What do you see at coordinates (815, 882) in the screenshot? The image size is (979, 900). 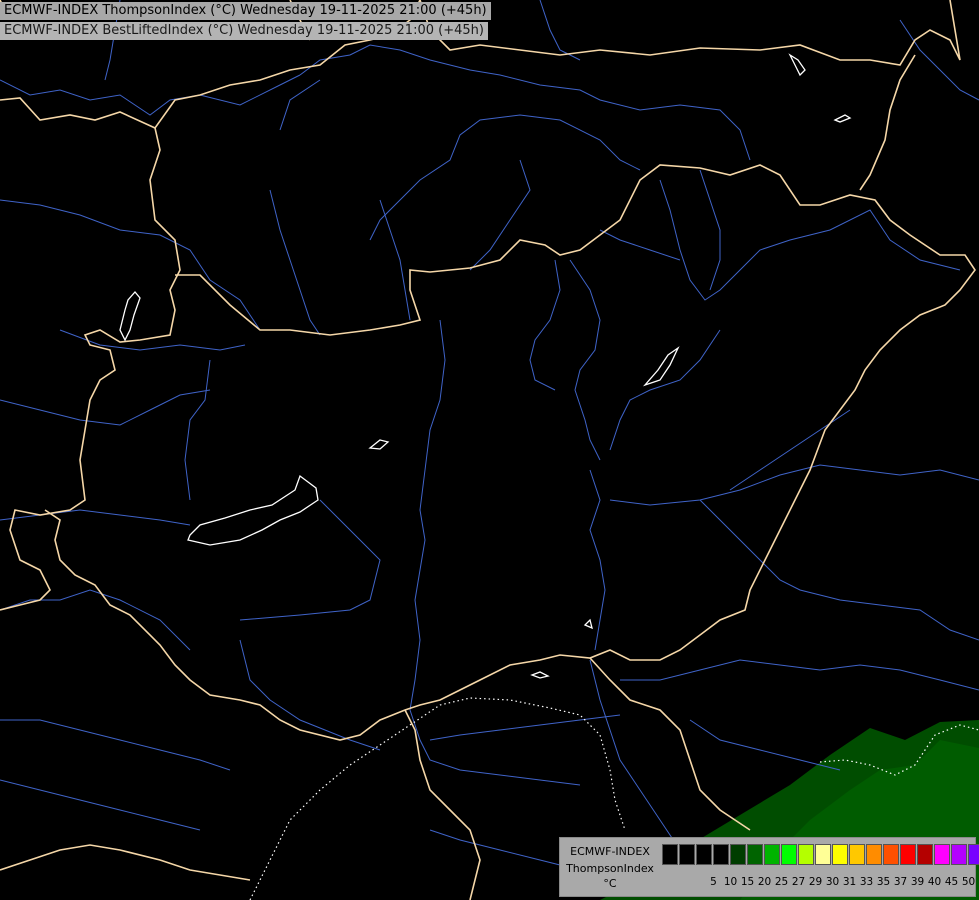 I see `legend-tick-label: 29` at bounding box center [815, 882].